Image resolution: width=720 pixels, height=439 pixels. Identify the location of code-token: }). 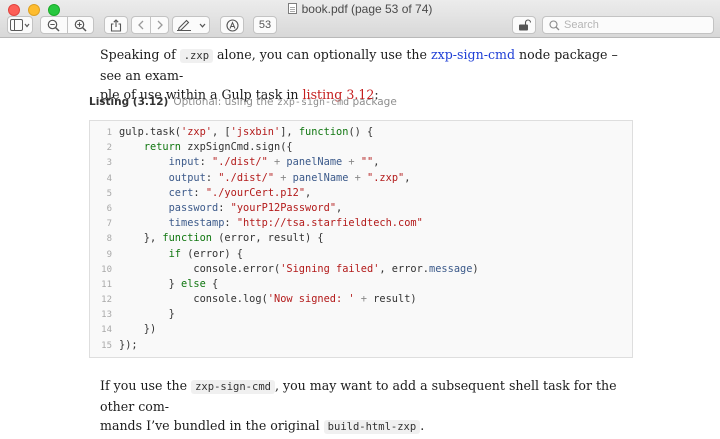
(138, 329).